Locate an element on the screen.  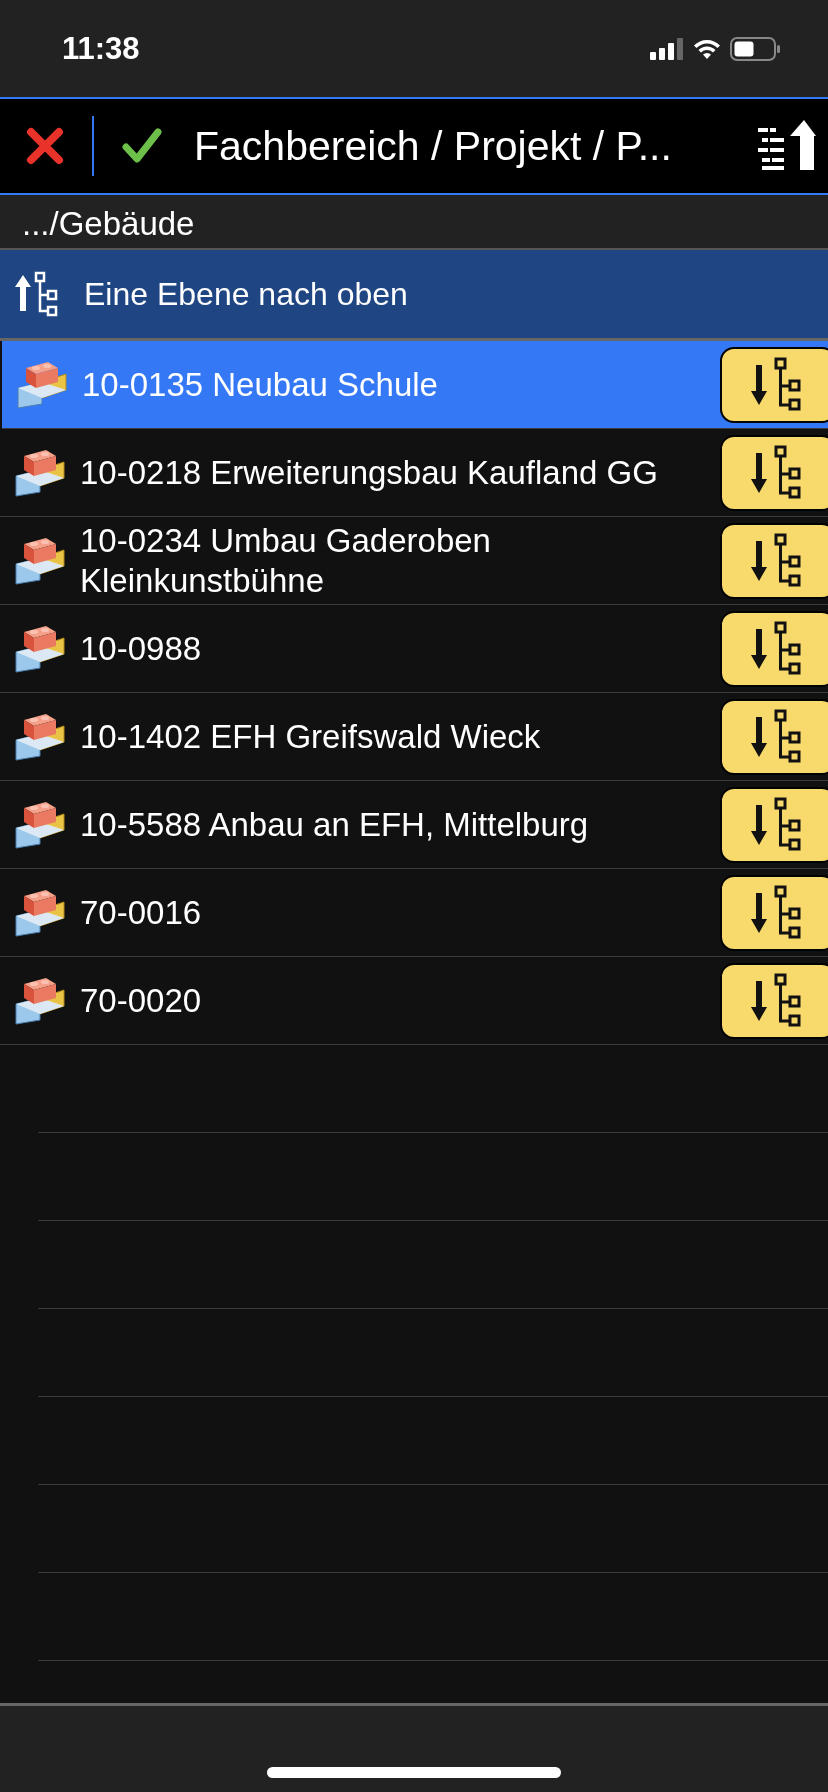
tree-up-icon is located at coordinates (37, 294).